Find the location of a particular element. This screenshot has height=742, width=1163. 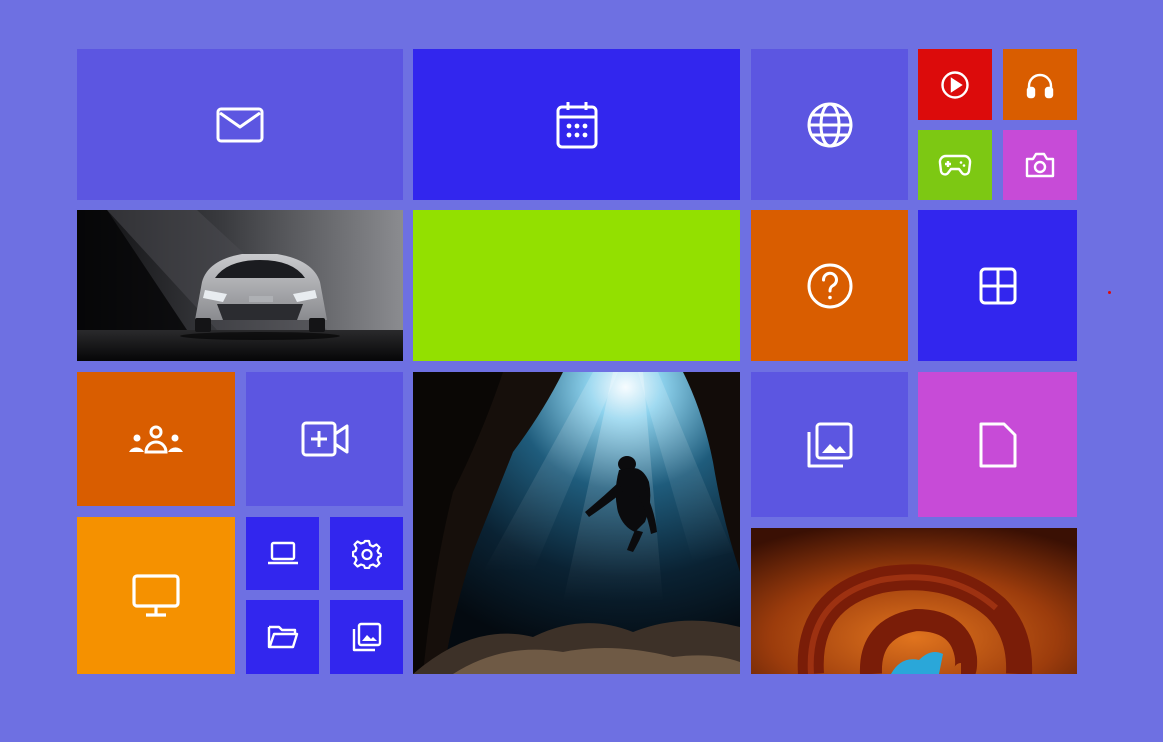

photo-gallery-icon is located at coordinates (829, 444).